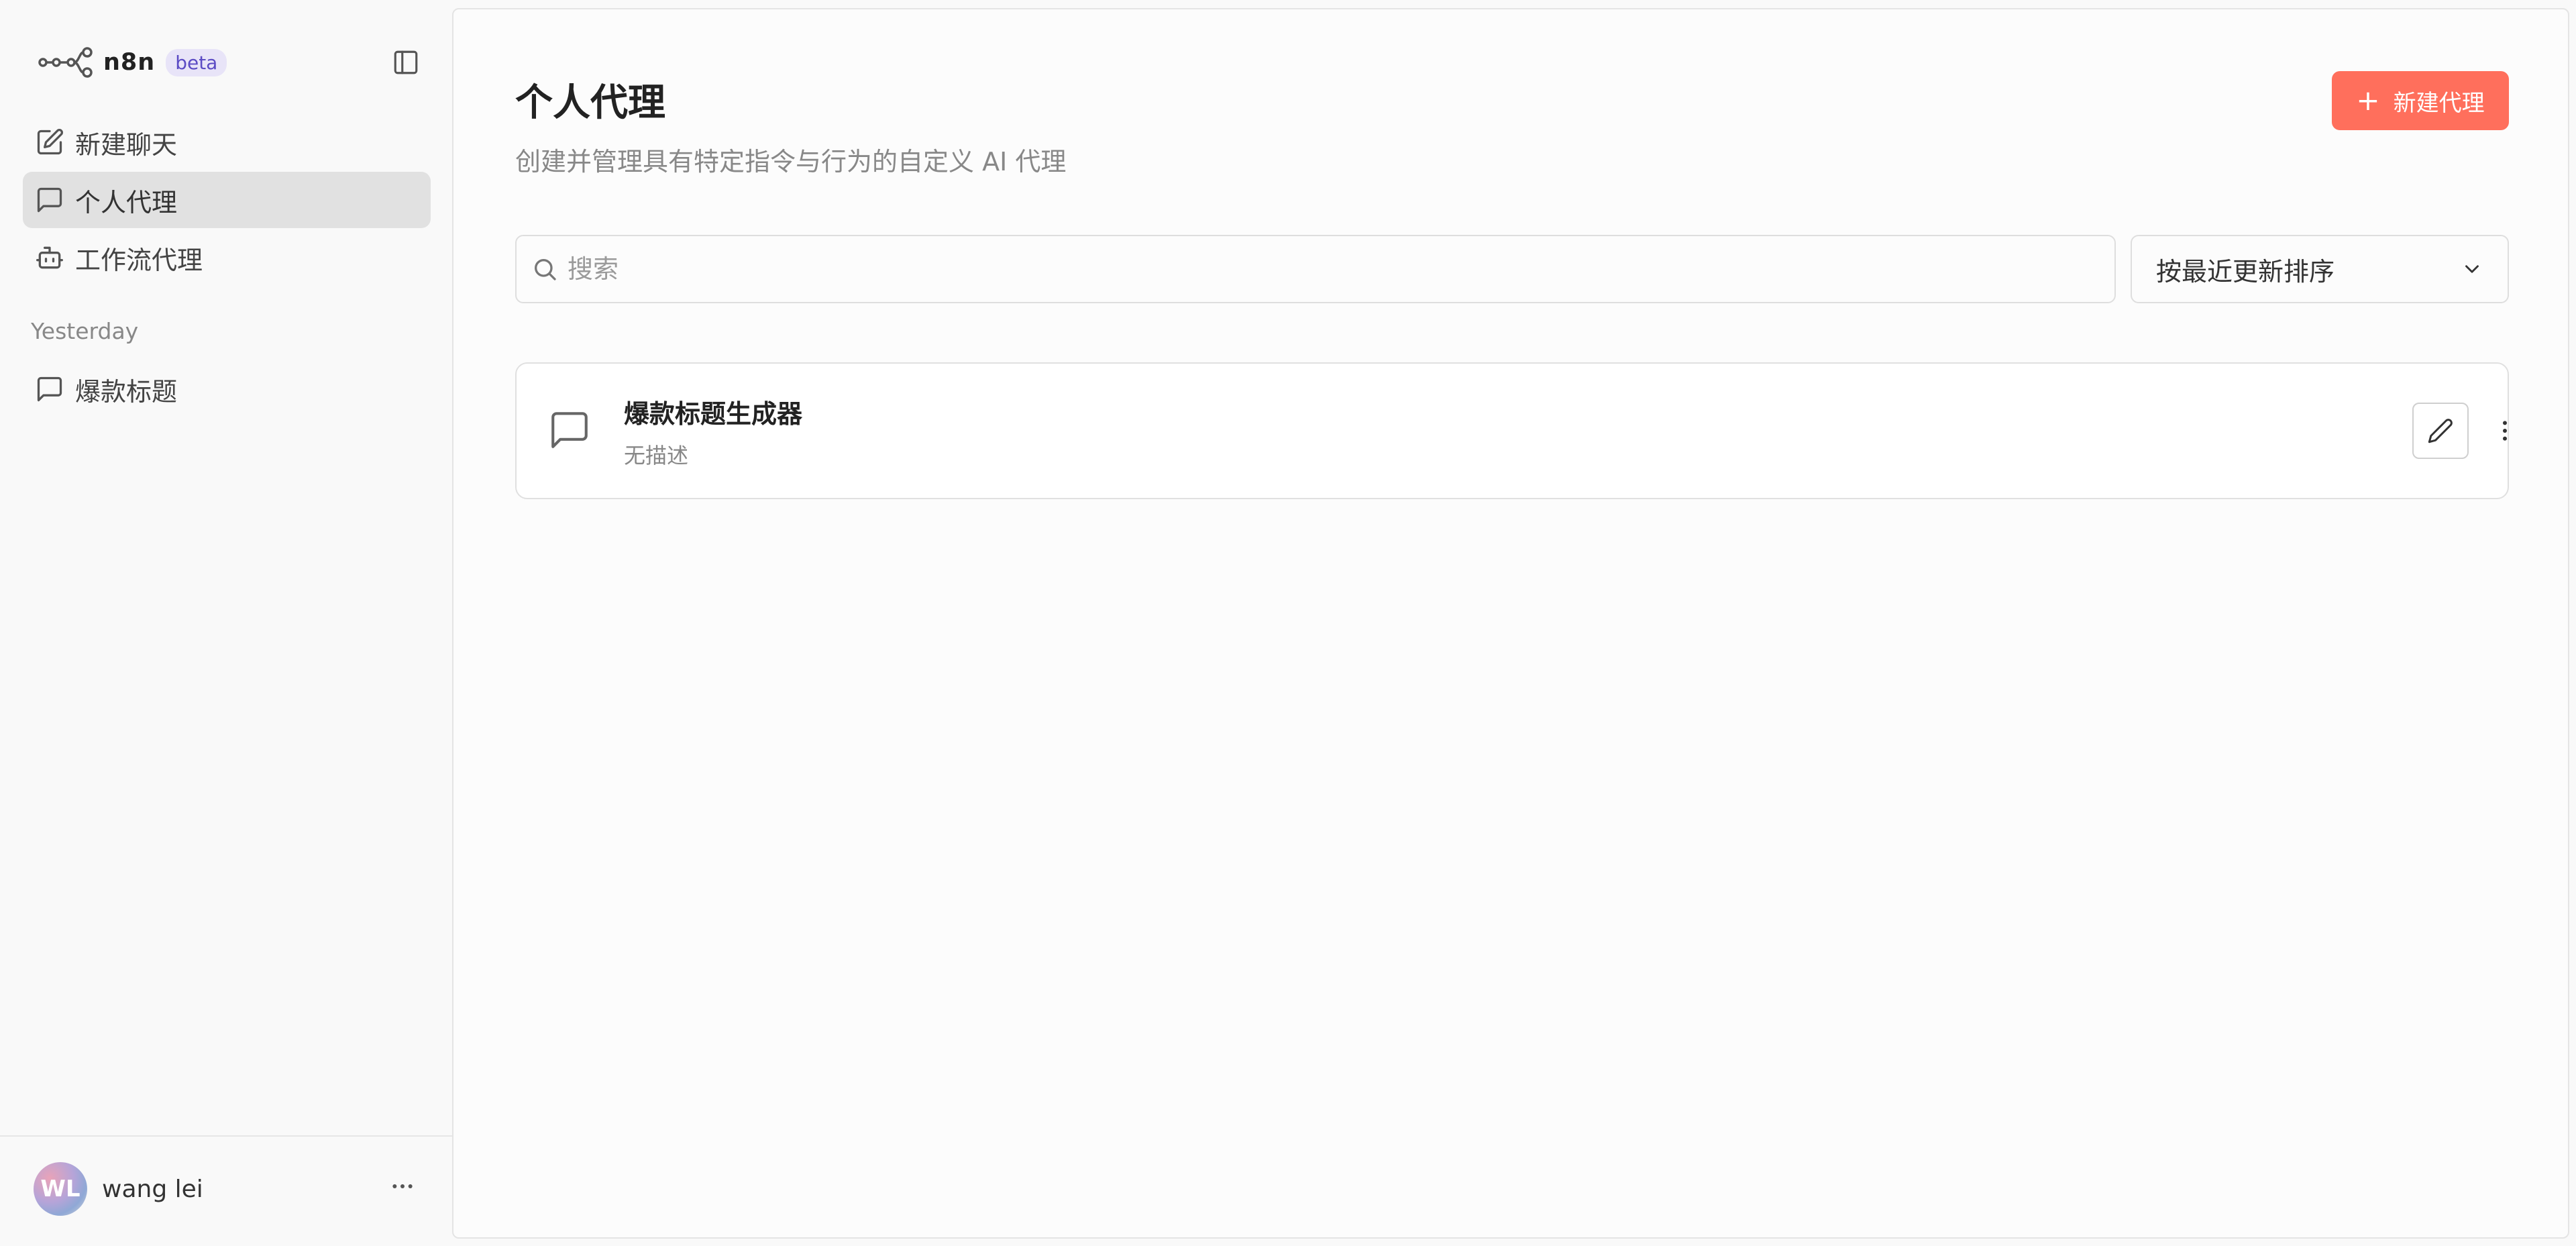  I want to click on more-vertical-icon, so click(2505, 431).